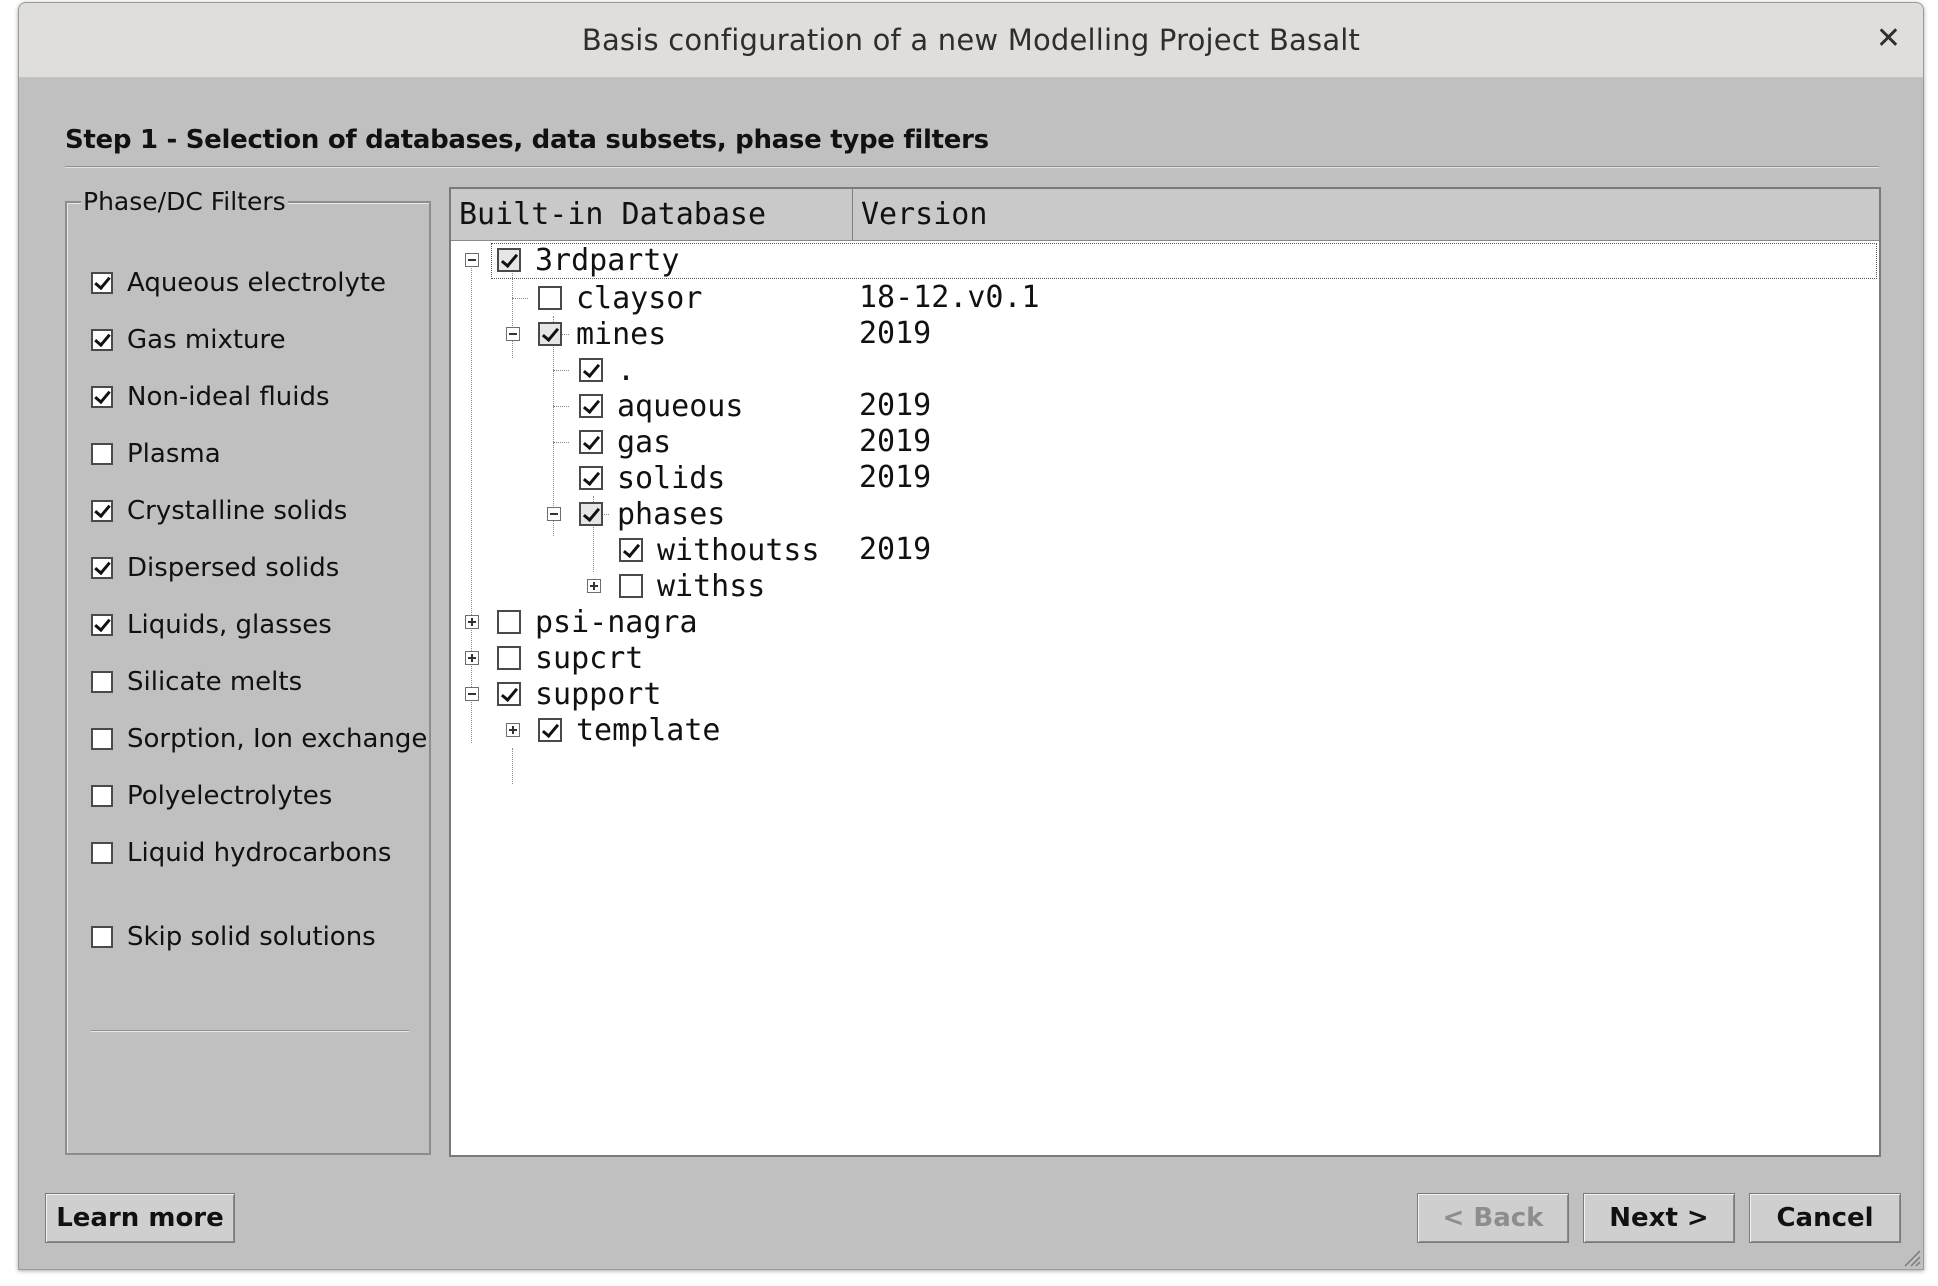  What do you see at coordinates (251, 937) in the screenshot?
I see `skip-label: Skip solid solutions` at bounding box center [251, 937].